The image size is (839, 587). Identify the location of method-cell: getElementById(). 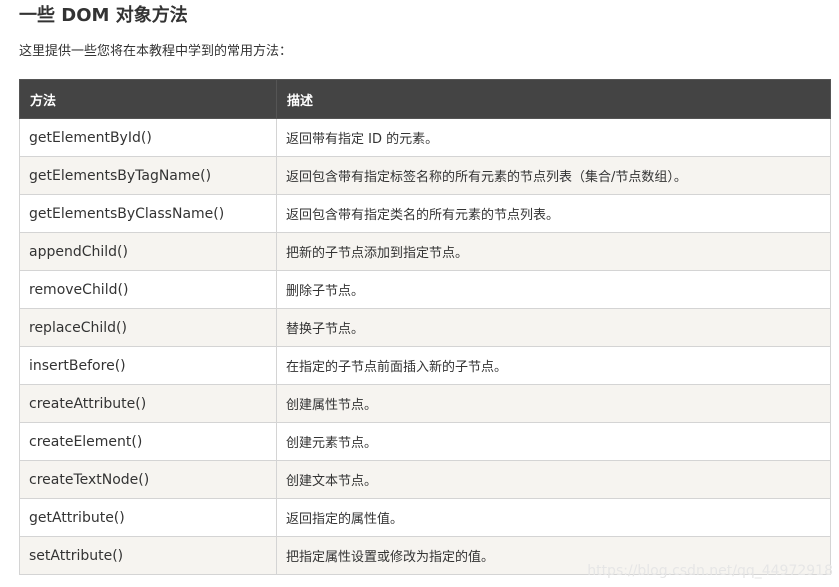
(148, 137).